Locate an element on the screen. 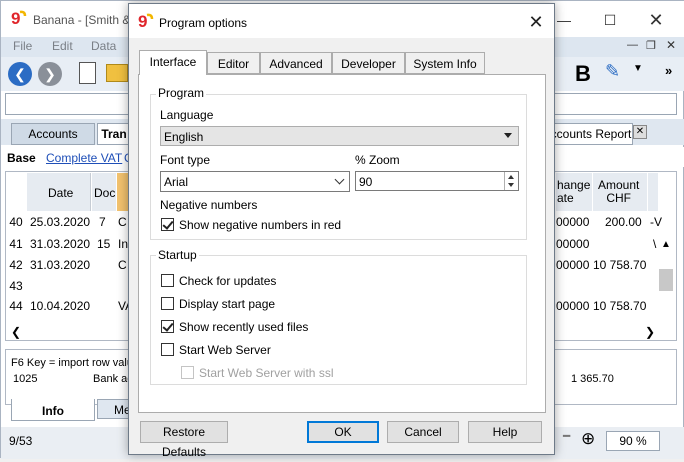 This screenshot has height=462, width=684. show-recent-files-label: Show recently used files is located at coordinates (243, 327).